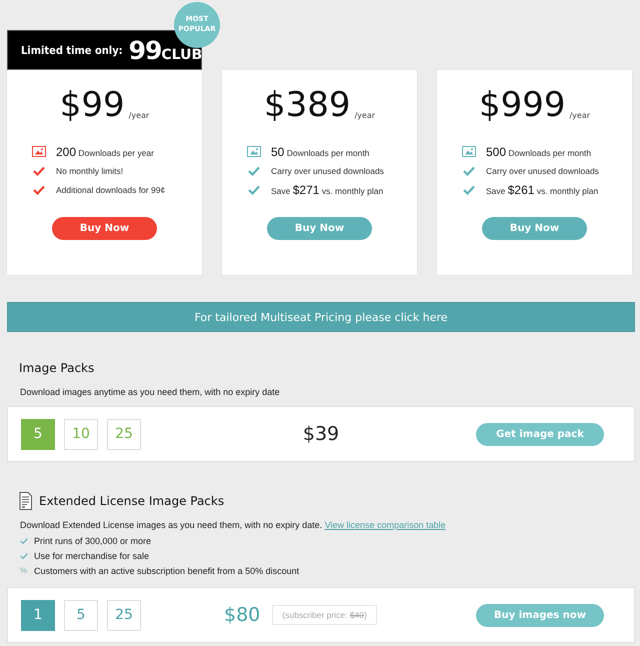 The image size is (640, 646). I want to click on percent-icon: %, so click(24, 570).